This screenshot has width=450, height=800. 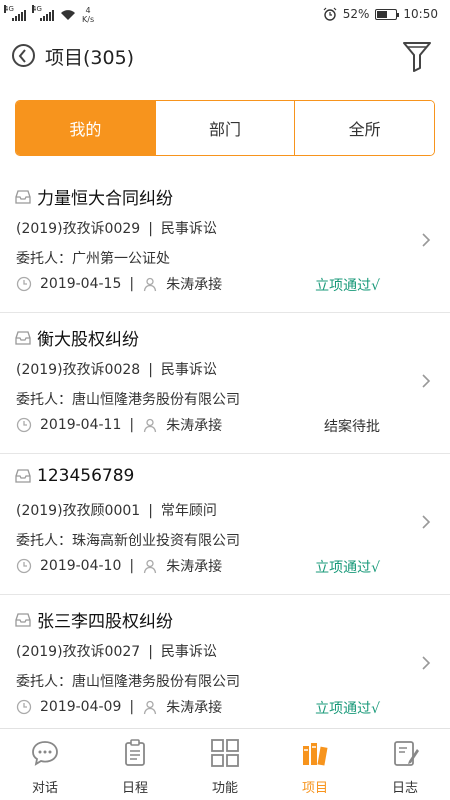 What do you see at coordinates (43, 13) in the screenshot?
I see `signal-icon-2: 4G` at bounding box center [43, 13].